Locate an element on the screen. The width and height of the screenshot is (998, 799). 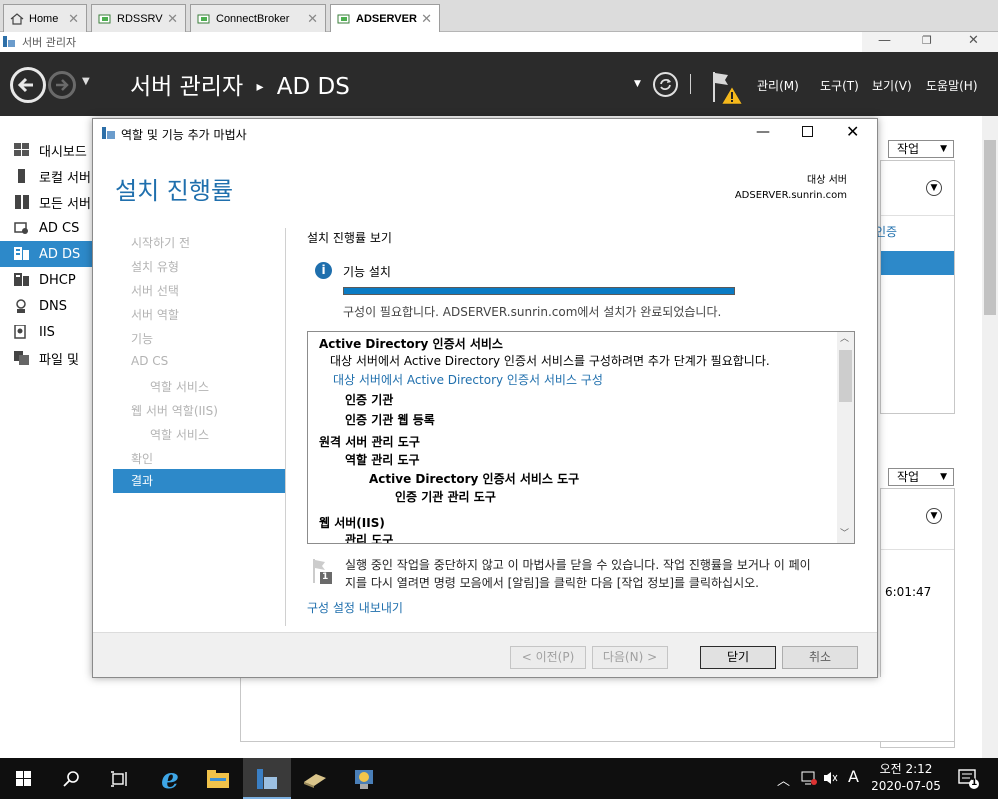
input-language-indicator: A is located at coordinates (853, 776).